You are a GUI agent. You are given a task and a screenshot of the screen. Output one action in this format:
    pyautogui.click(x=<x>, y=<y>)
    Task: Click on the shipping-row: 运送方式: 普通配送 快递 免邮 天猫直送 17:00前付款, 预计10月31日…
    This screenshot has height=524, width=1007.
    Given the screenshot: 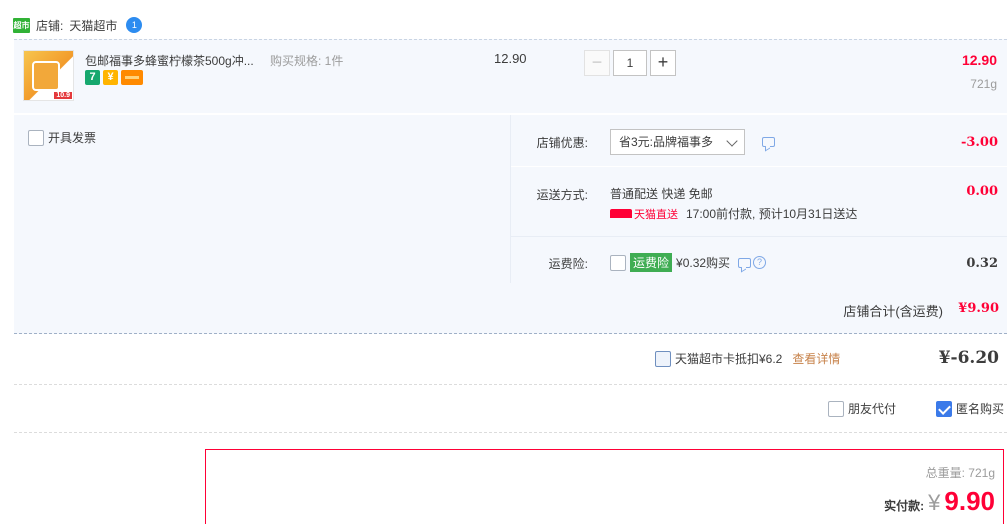 What is the action you would take?
    pyautogui.click(x=759, y=202)
    